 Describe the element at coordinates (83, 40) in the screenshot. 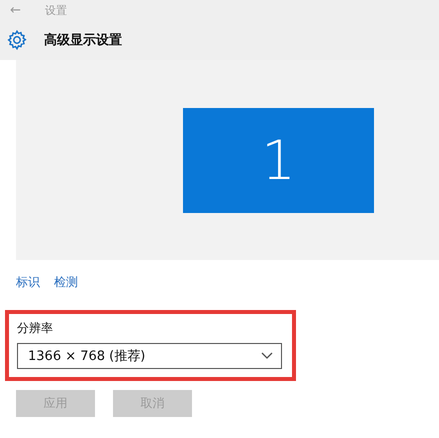

I see `page-title: 高级显示设置` at that location.